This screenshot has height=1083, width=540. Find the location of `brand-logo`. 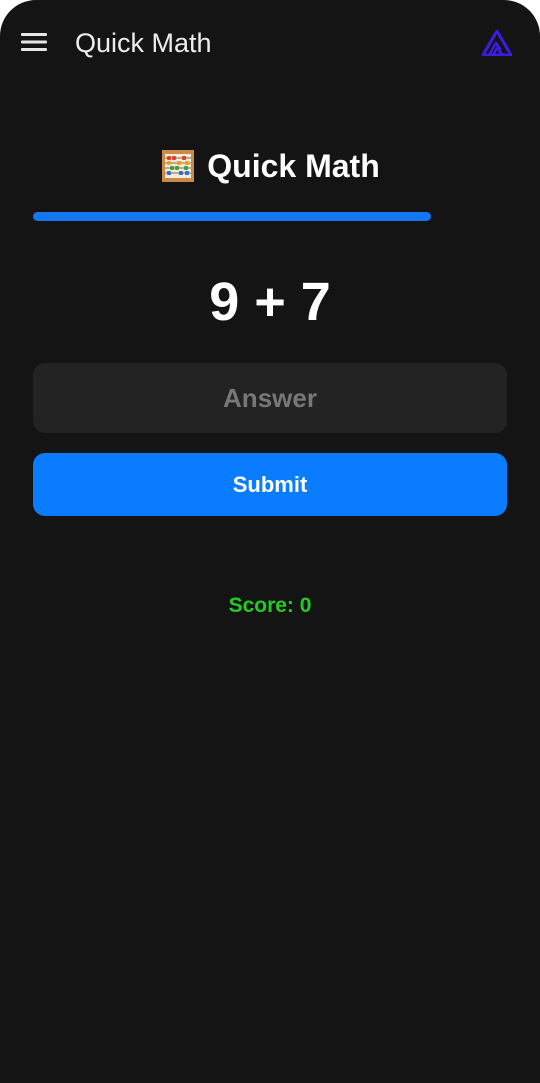

brand-logo is located at coordinates (497, 43).